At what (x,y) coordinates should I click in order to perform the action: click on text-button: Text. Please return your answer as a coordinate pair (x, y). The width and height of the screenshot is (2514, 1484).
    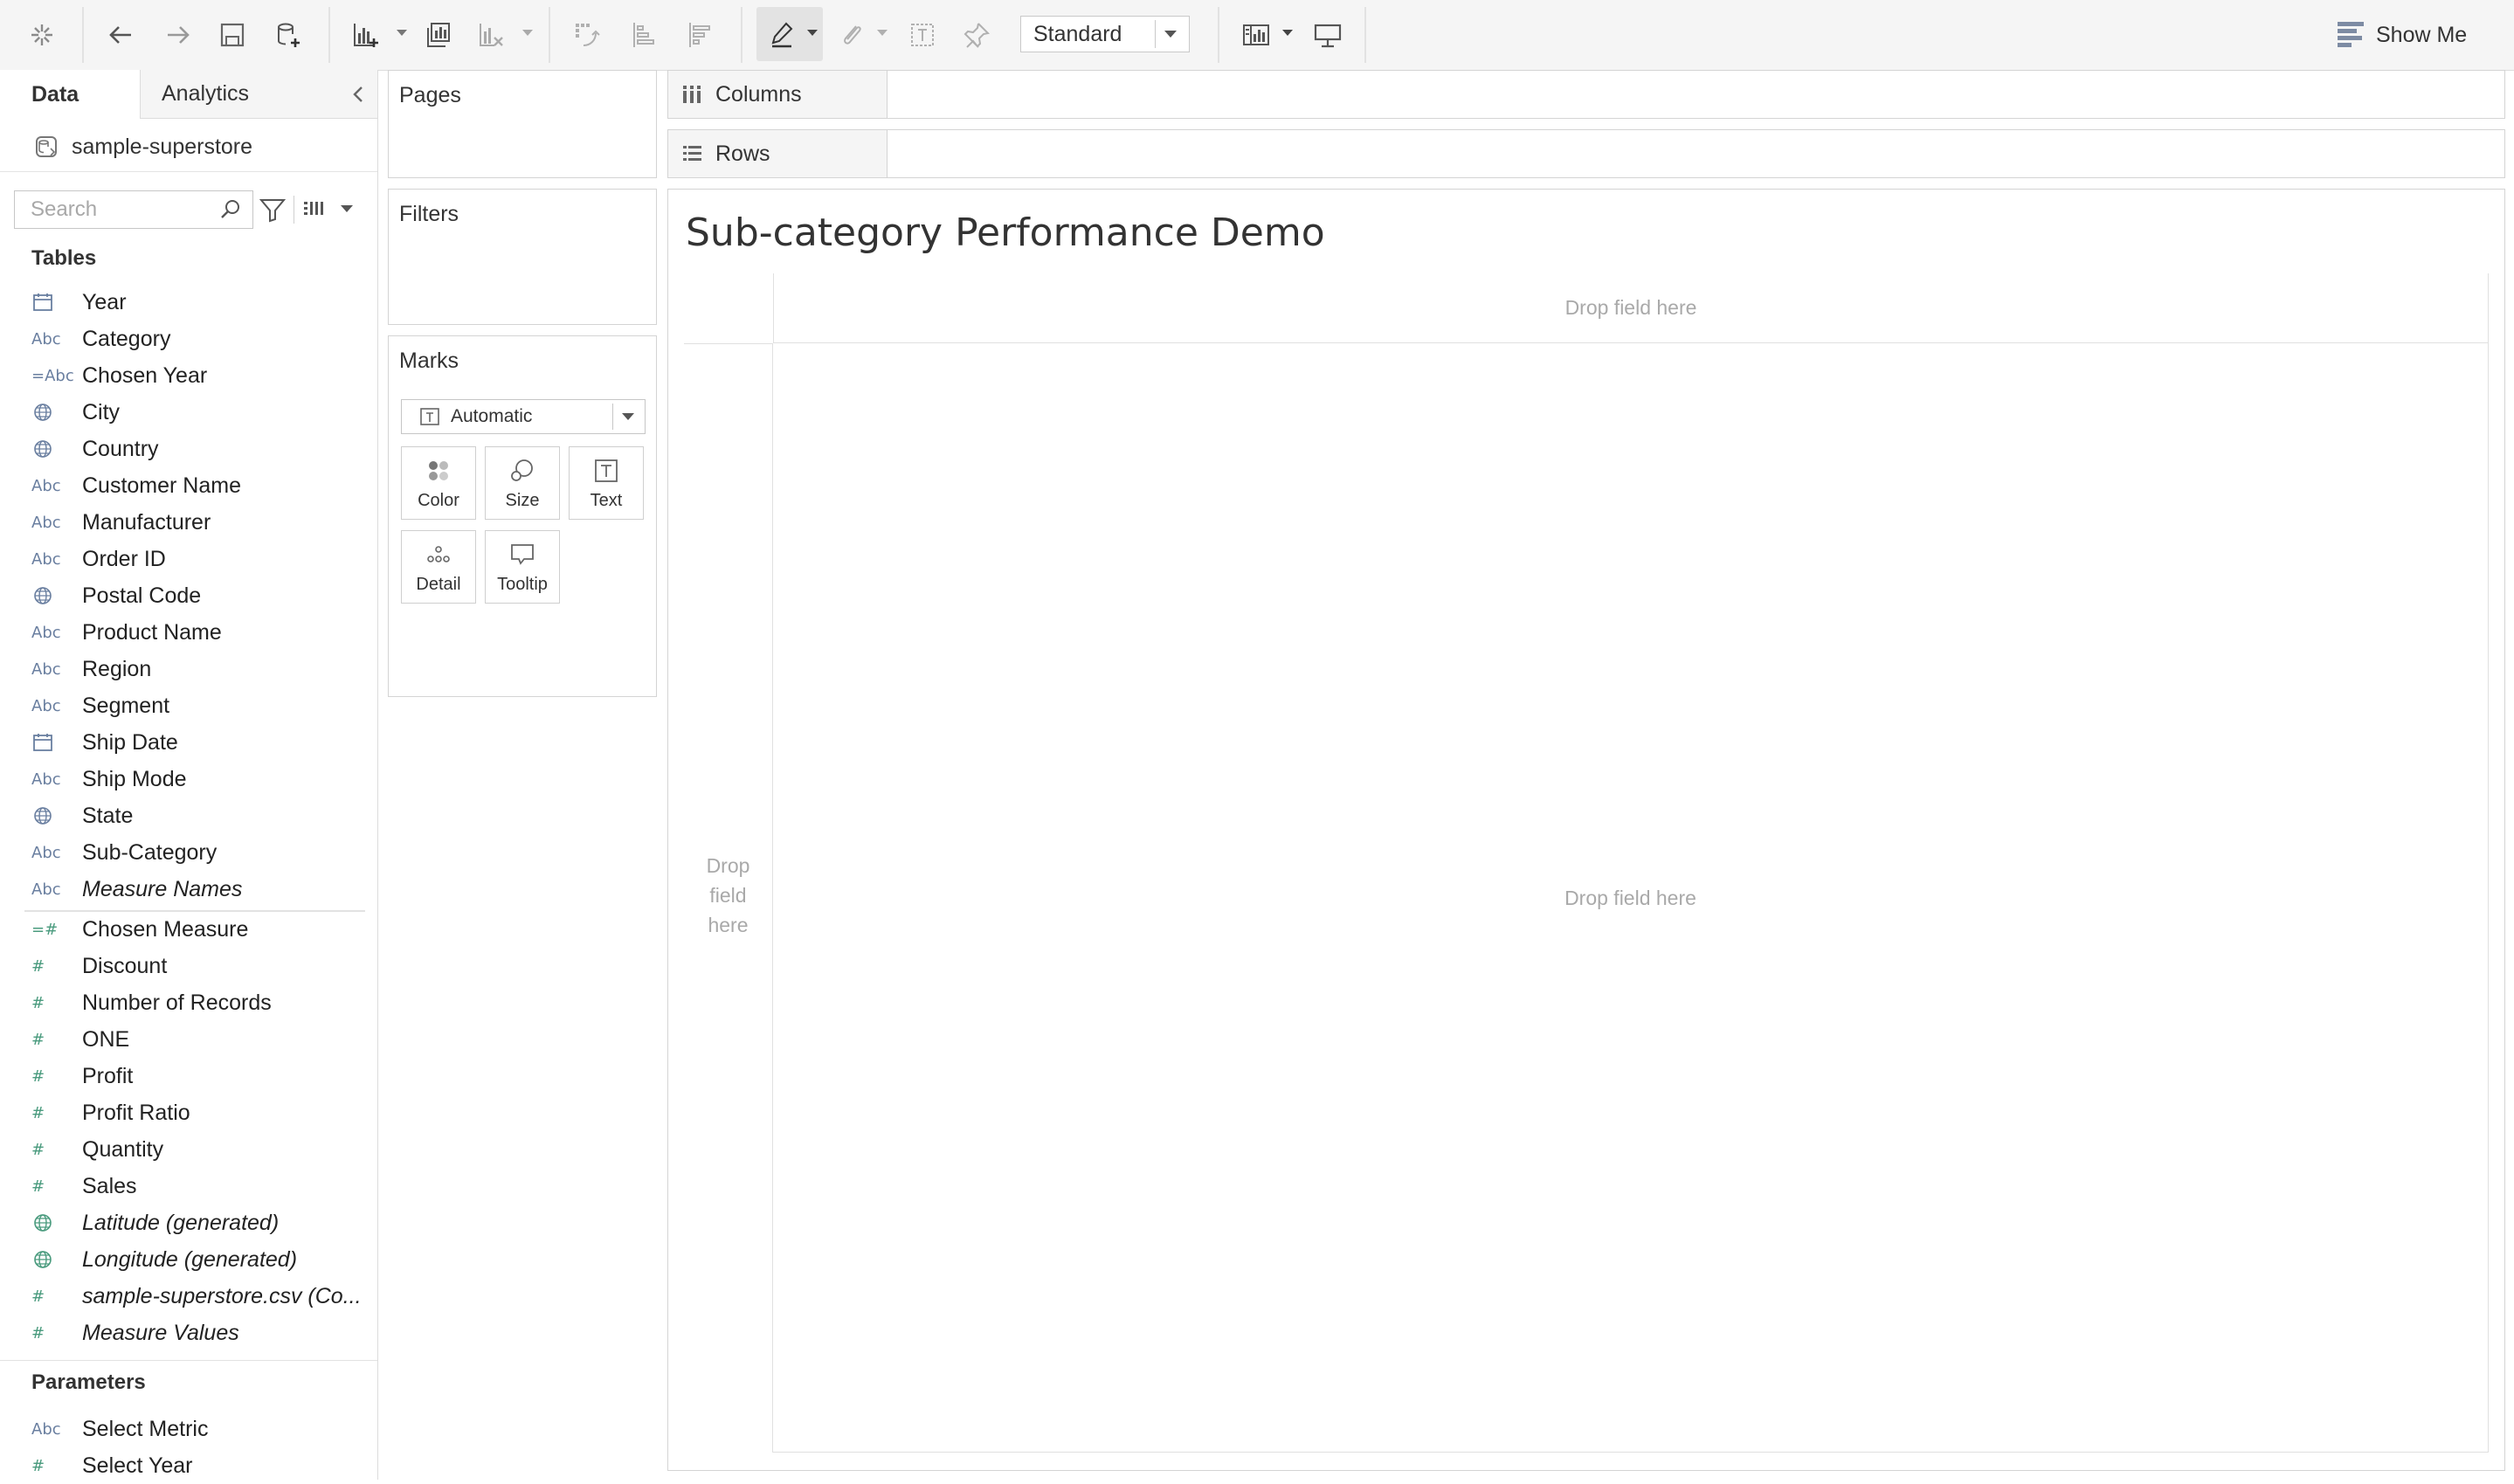
    Looking at the image, I should click on (606, 483).